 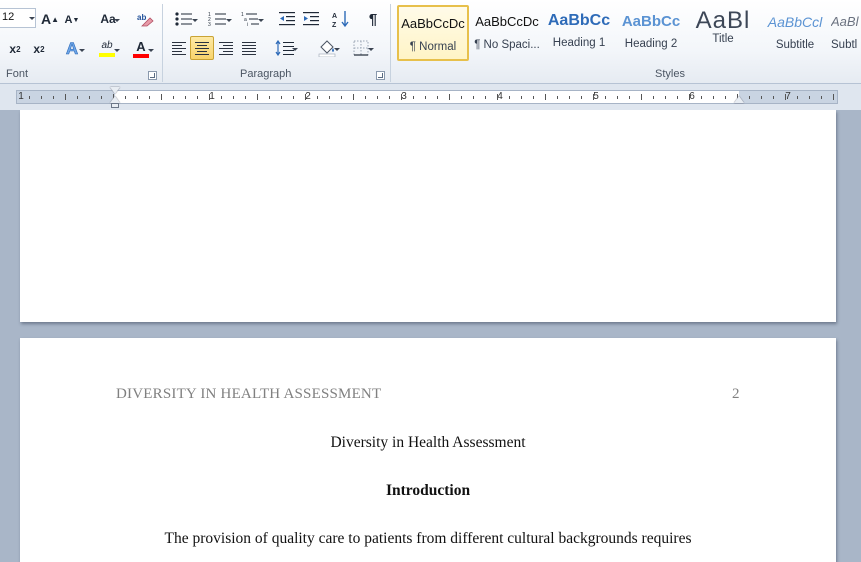 I want to click on numbering-icon: 1 2 3, so click(x=217, y=19).